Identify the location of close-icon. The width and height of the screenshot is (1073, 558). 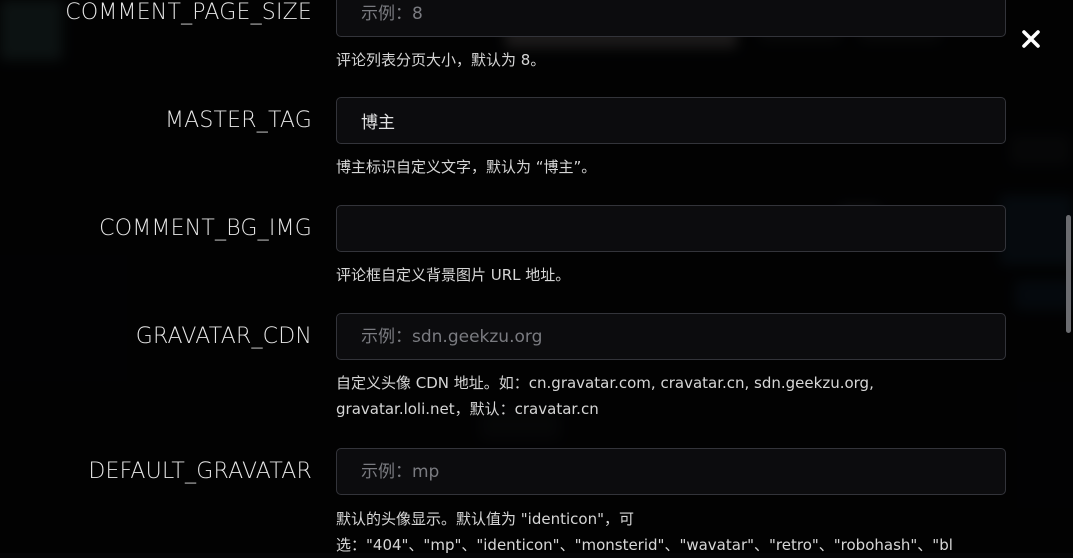
(1031, 39).